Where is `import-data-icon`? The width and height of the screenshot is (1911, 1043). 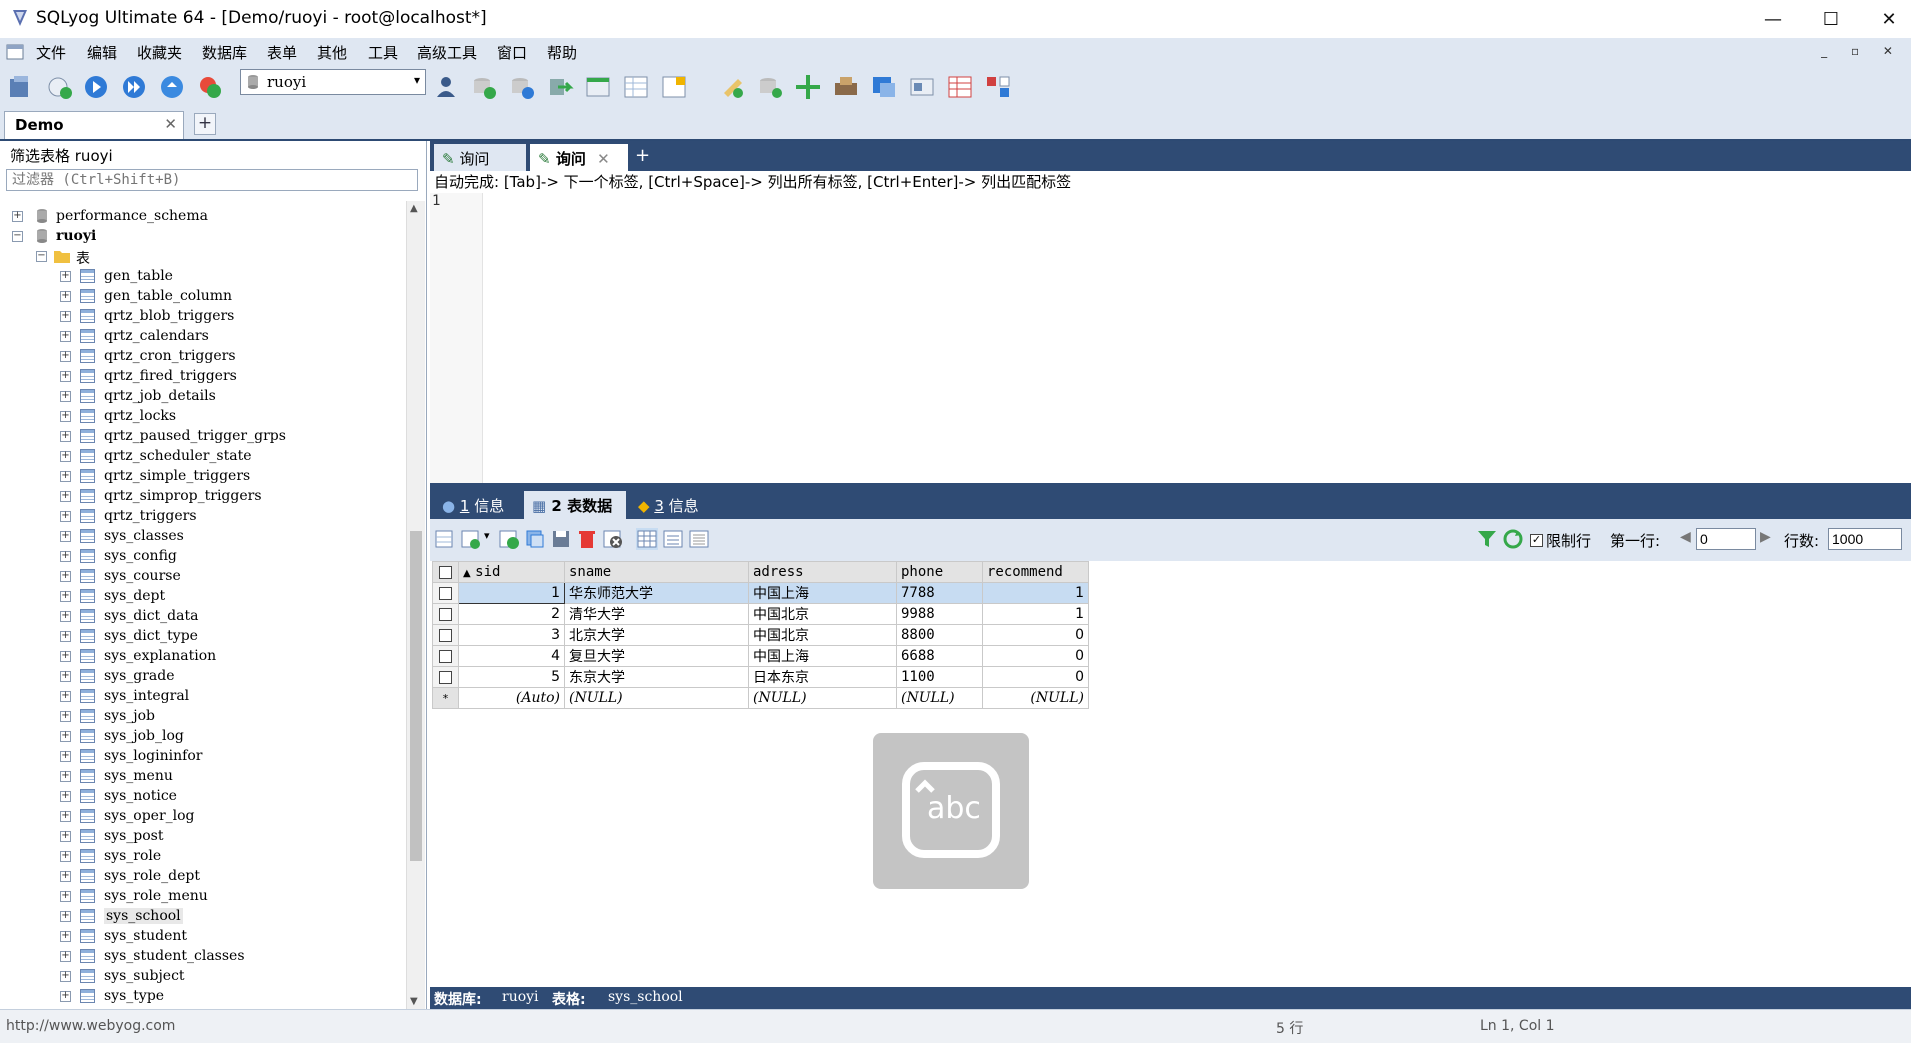
import-data-icon is located at coordinates (598, 87).